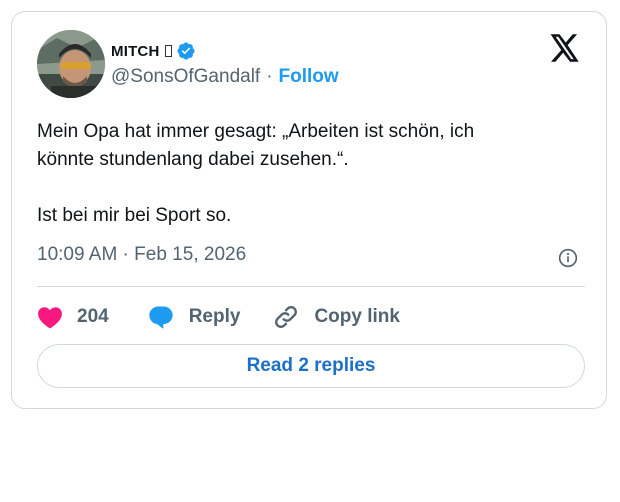 This screenshot has height=502, width=620. I want to click on reply-button: Reply, so click(194, 317).